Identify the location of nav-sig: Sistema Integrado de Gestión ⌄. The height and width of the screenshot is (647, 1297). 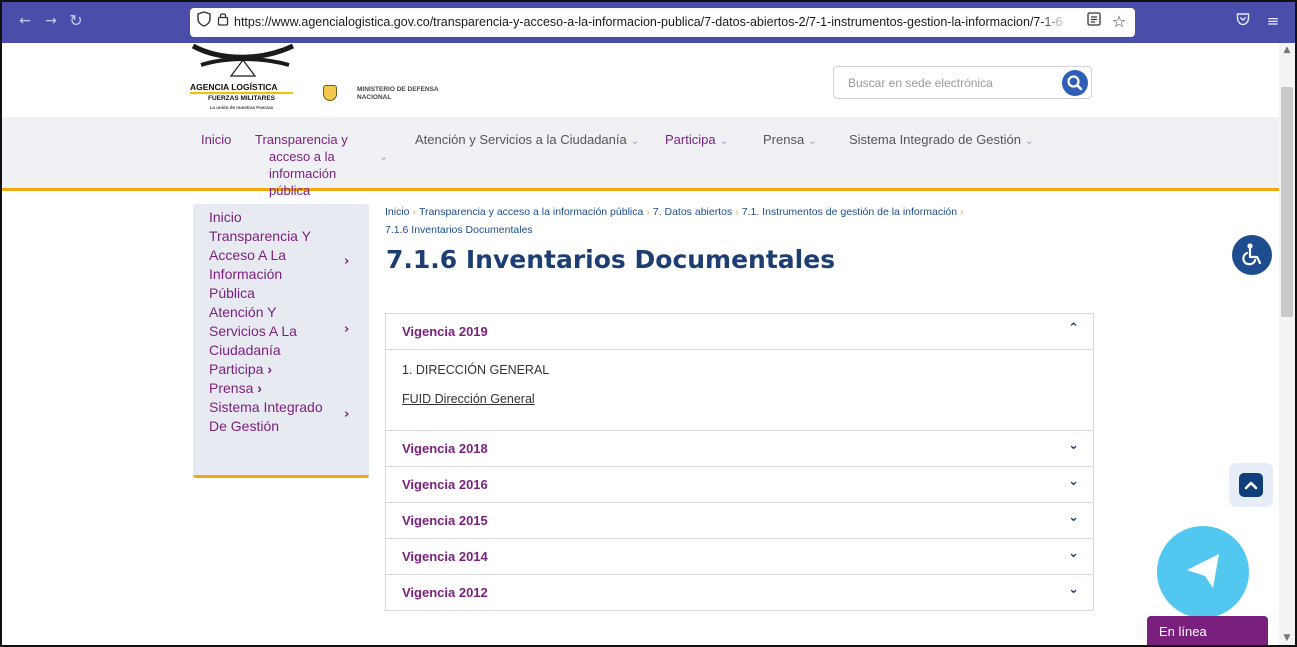
(941, 140).